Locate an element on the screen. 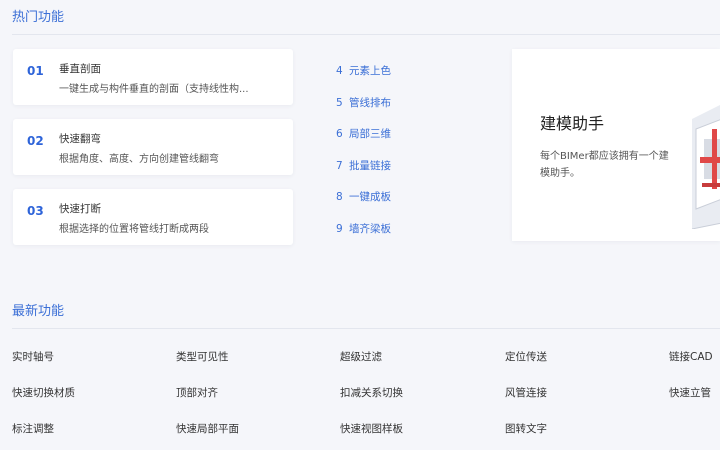 The image size is (720, 450). link-label: 墙齐梁板 is located at coordinates (370, 229).